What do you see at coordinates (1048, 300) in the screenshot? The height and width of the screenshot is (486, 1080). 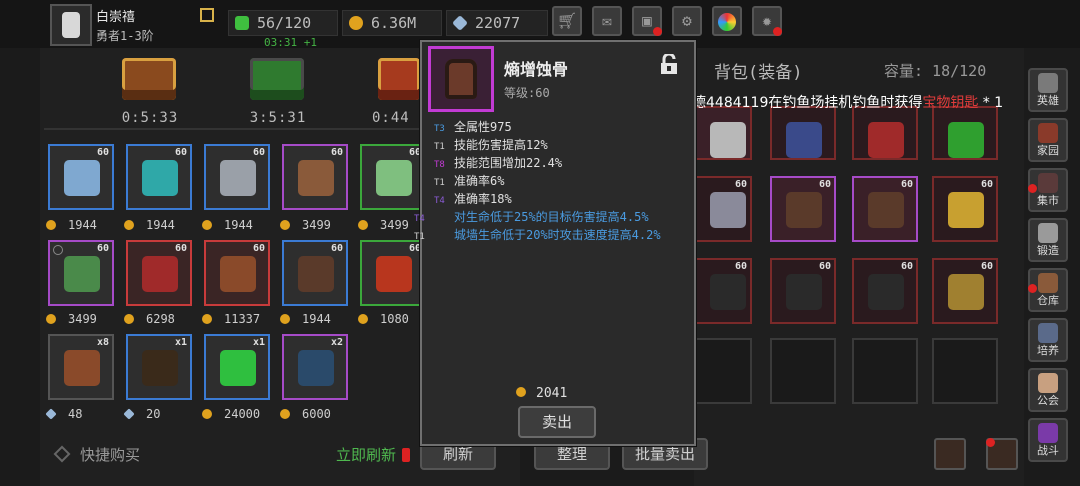 I see `nav-label: 仓库` at bounding box center [1048, 300].